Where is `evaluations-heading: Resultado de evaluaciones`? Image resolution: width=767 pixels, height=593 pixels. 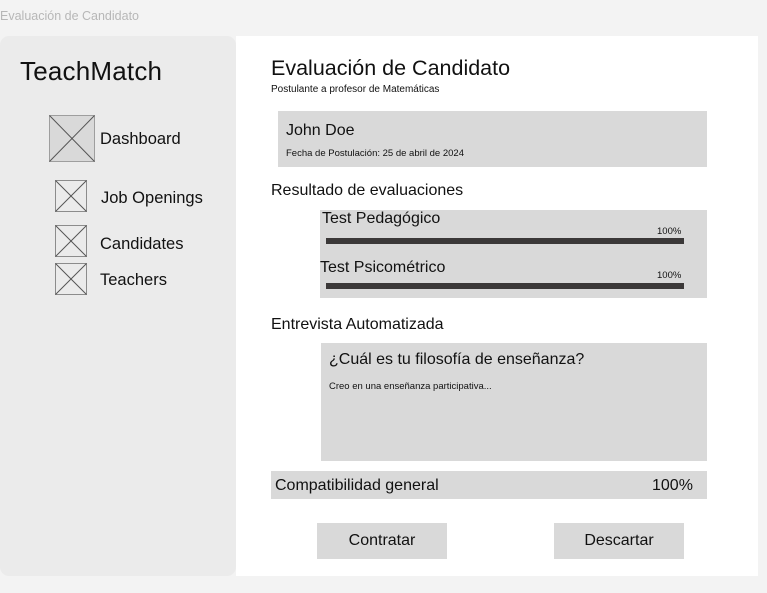 evaluations-heading: Resultado de evaluaciones is located at coordinates (367, 190).